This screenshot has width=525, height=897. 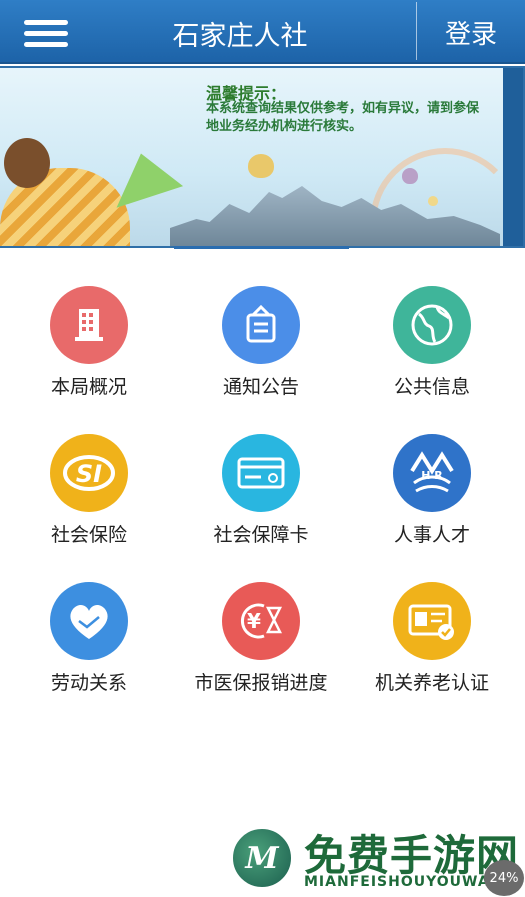 I want to click on svg-text: SI, so click(x=89, y=474).